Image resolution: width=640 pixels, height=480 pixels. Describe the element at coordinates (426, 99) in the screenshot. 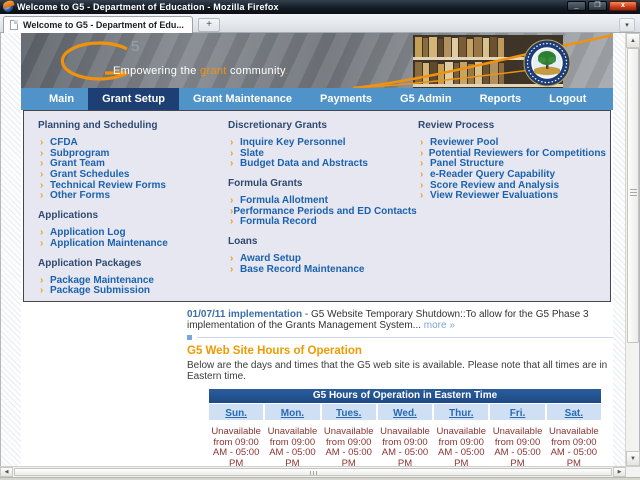

I see `menu-item-g5-admin: G5 Admin` at that location.